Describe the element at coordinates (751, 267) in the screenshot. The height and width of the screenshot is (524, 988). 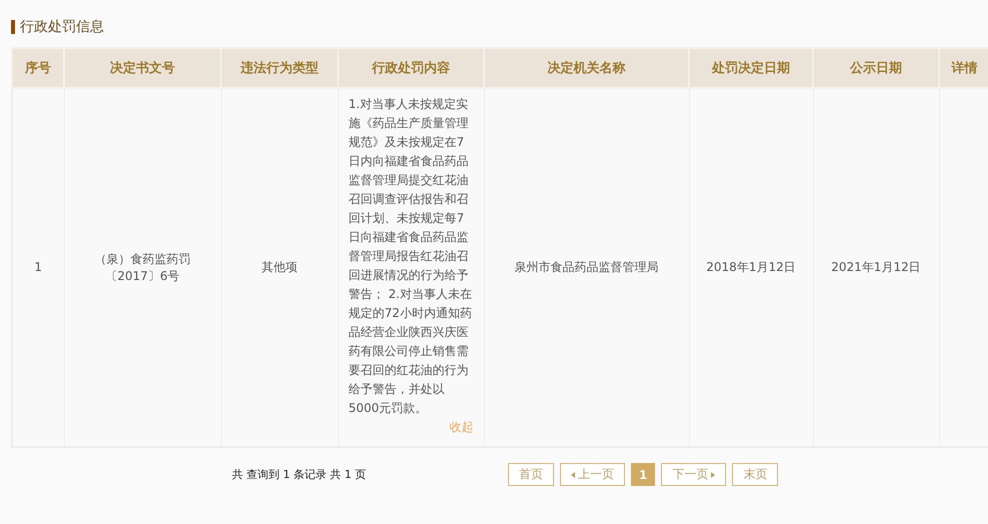
I see `table-cell: 2018年1月12日` at that location.